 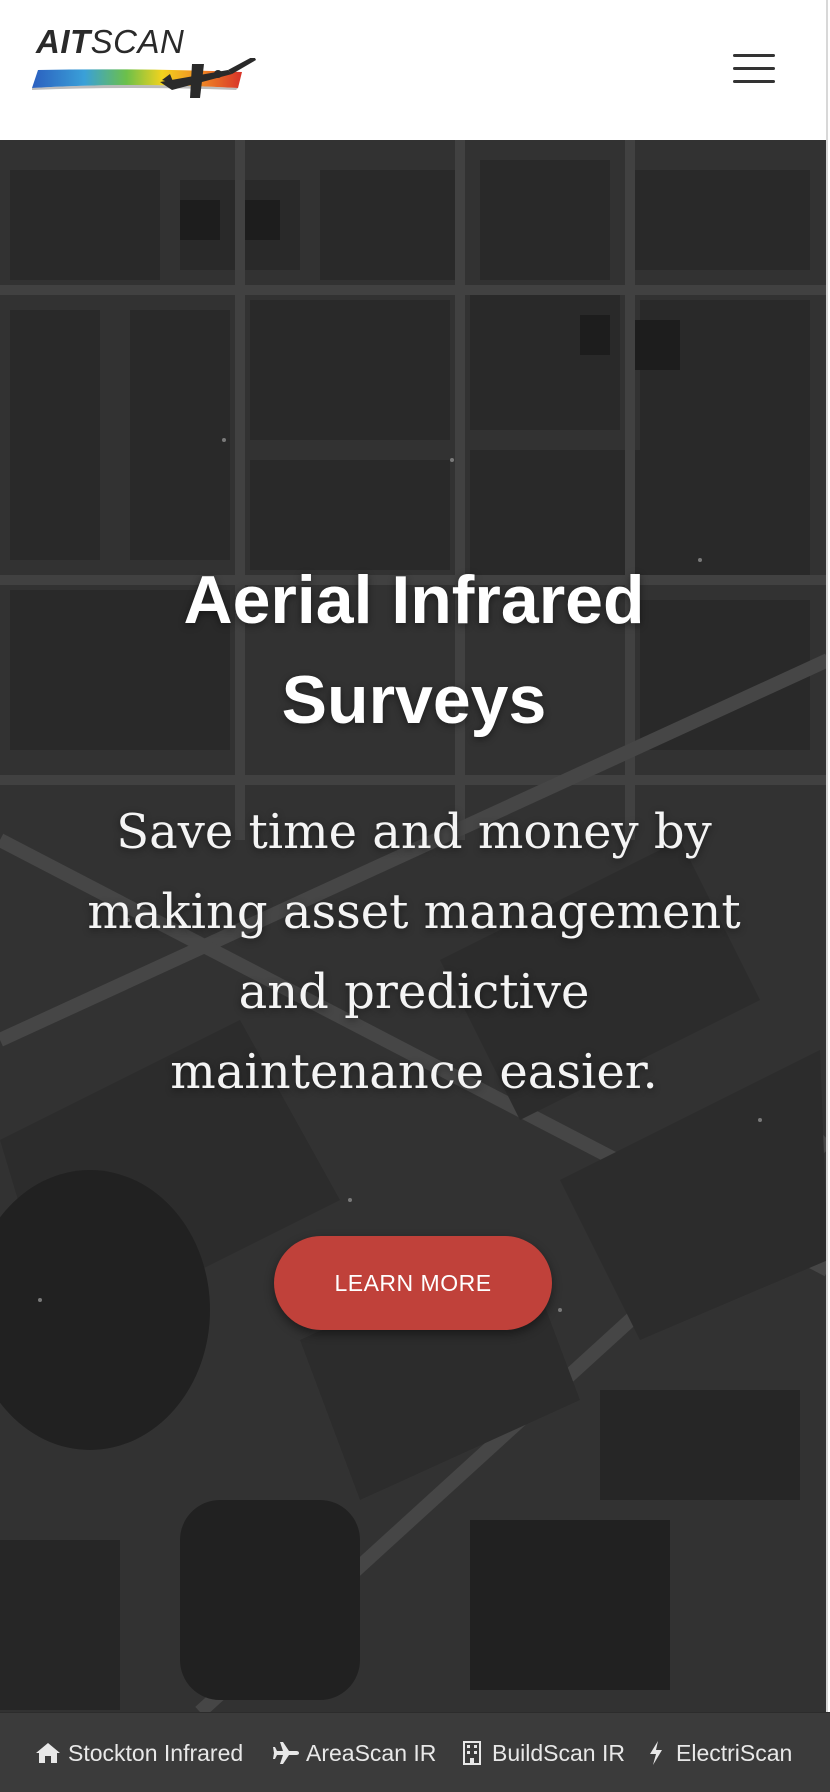 I want to click on nav-link-label: ElectriScan, so click(x=734, y=1752).